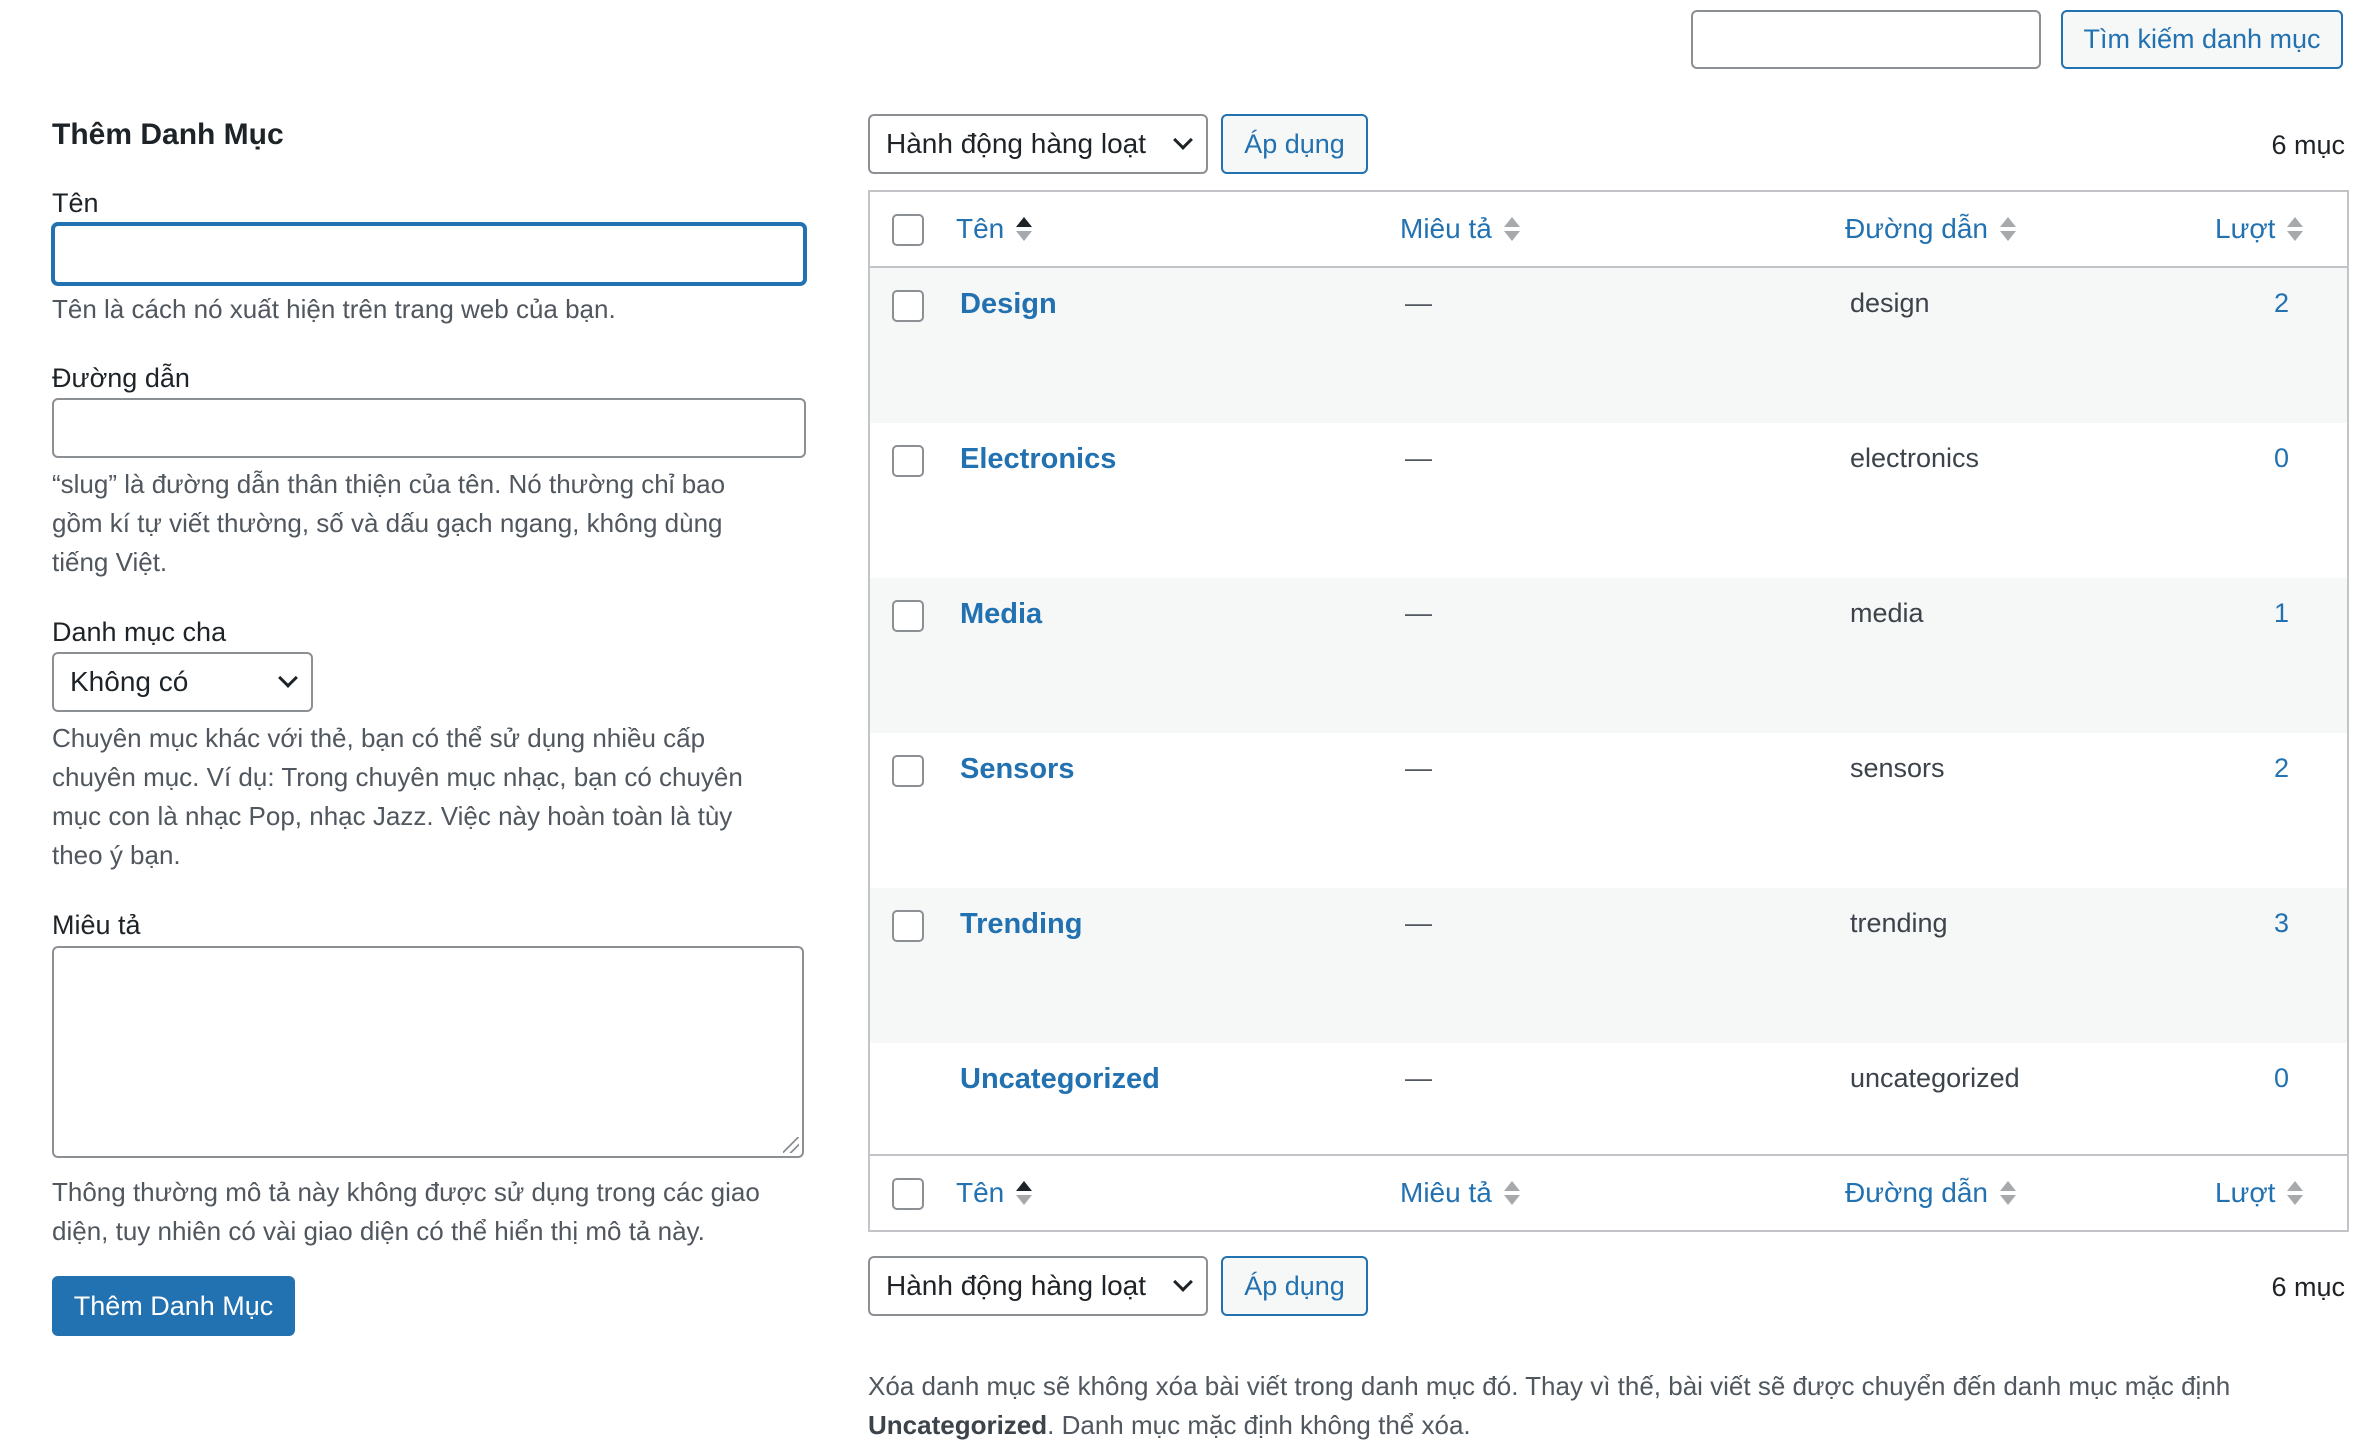 This screenshot has width=2380, height=1446. I want to click on category-count-link: 1, so click(2281, 613).